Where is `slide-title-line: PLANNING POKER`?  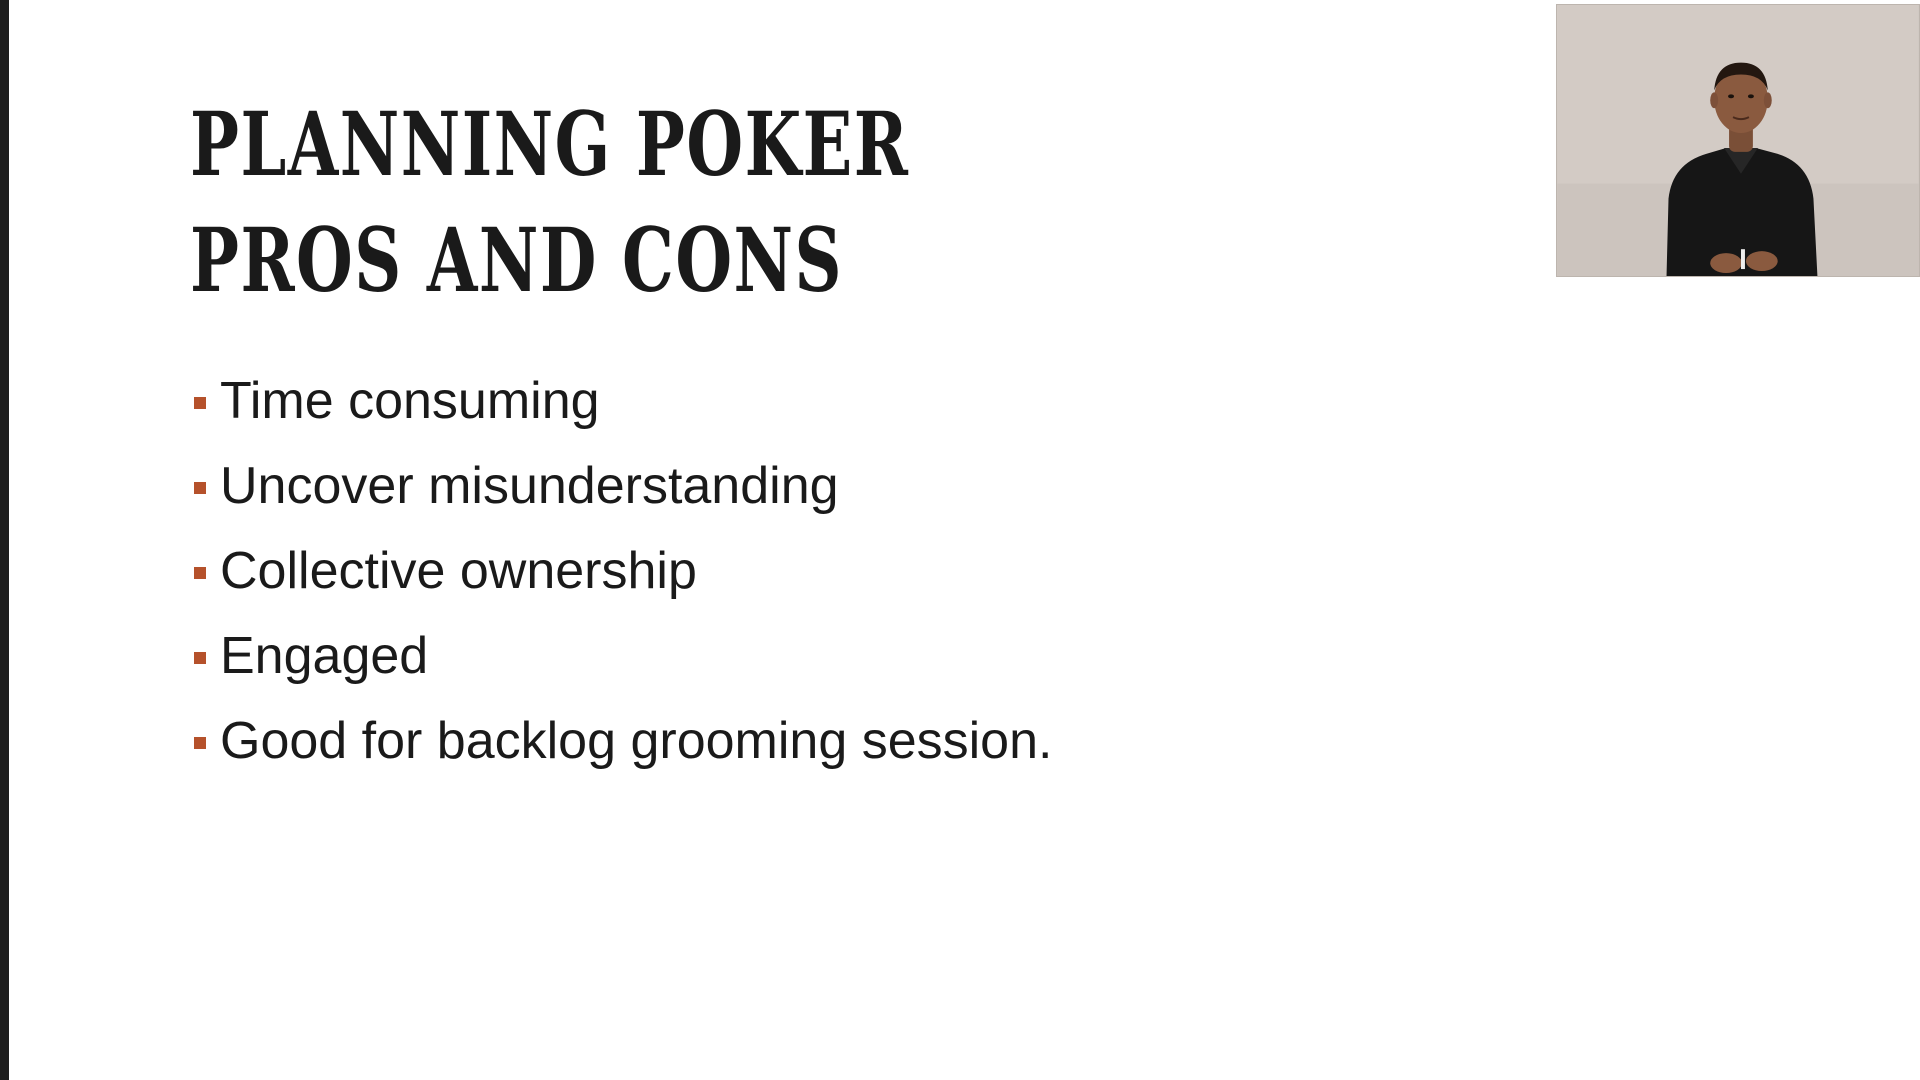
slide-title-line: PLANNING POKER is located at coordinates (550, 144).